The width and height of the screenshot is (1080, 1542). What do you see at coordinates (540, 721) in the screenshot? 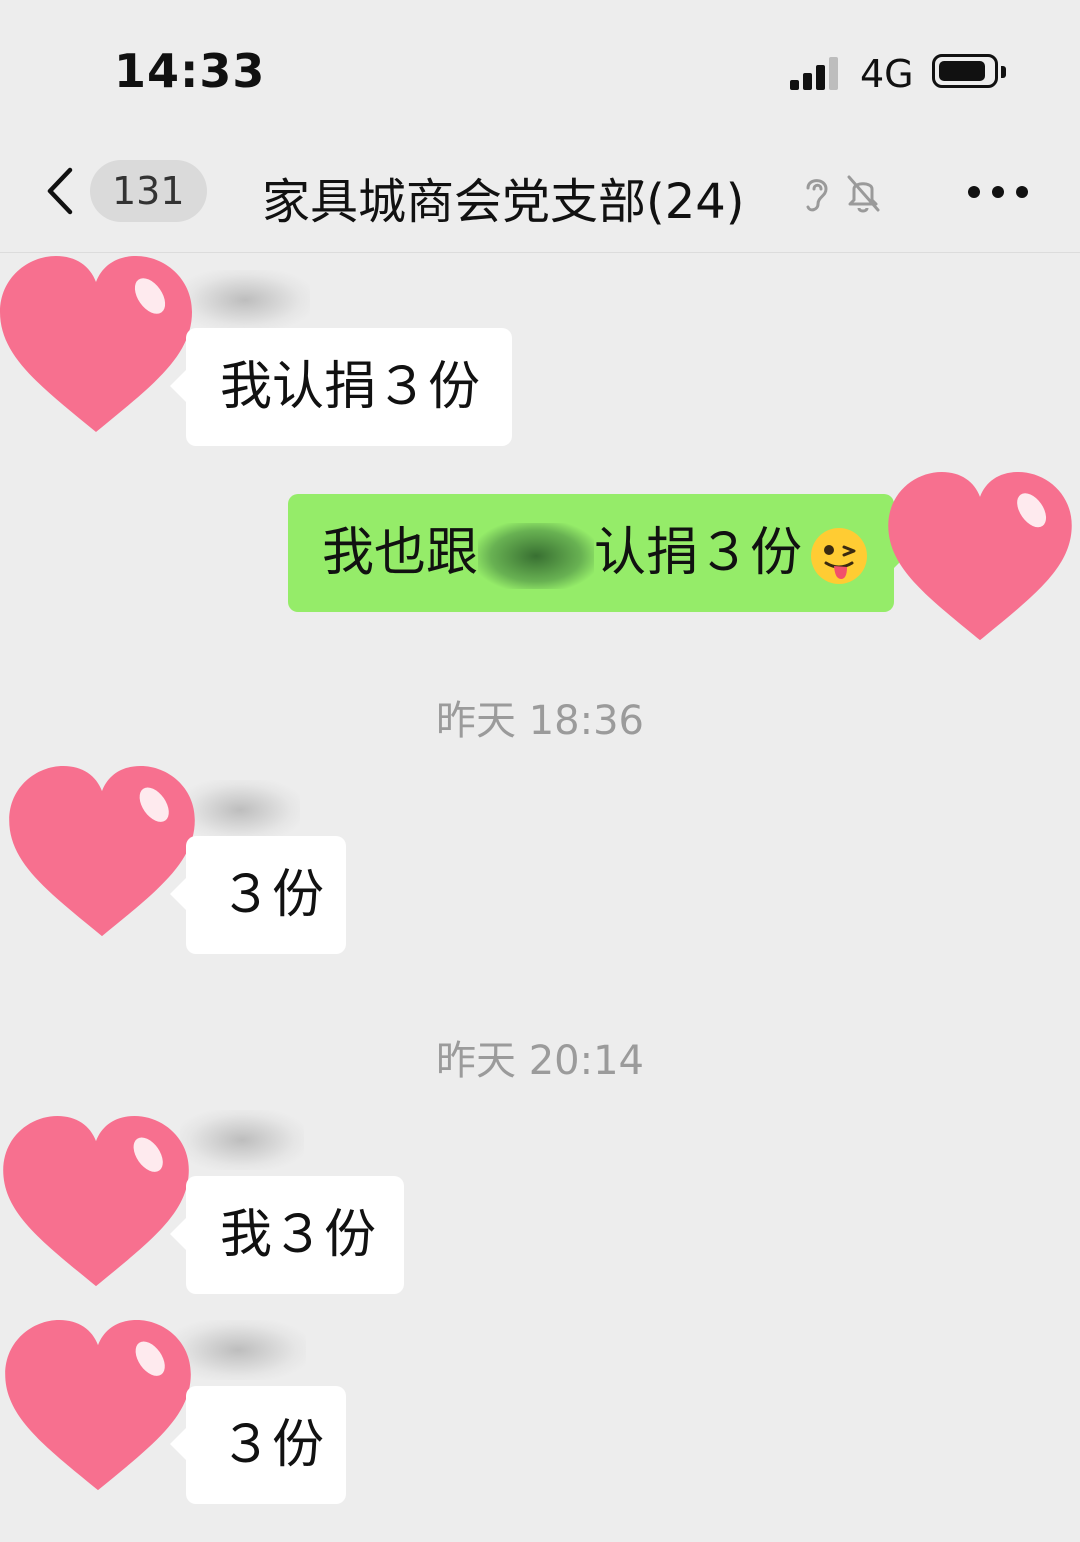
I see `chat-timestamp: 昨天 18:36` at bounding box center [540, 721].